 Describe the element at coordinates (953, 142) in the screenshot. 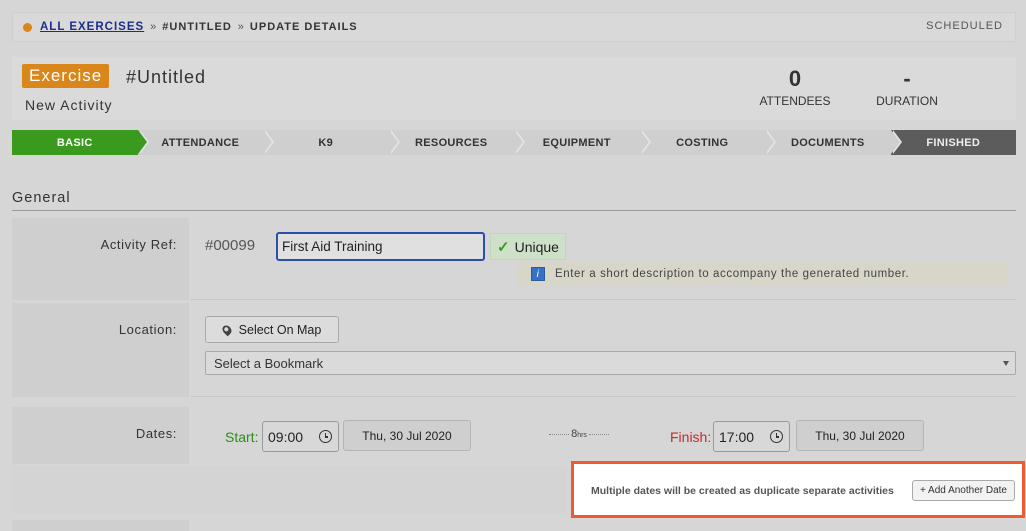

I see `step-finished: FINISHED` at that location.